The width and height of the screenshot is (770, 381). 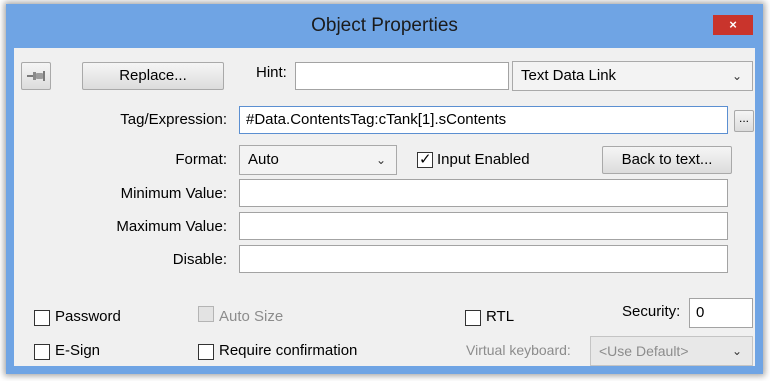 What do you see at coordinates (171, 226) in the screenshot?
I see `maximum-value-label: Maximum Value:` at bounding box center [171, 226].